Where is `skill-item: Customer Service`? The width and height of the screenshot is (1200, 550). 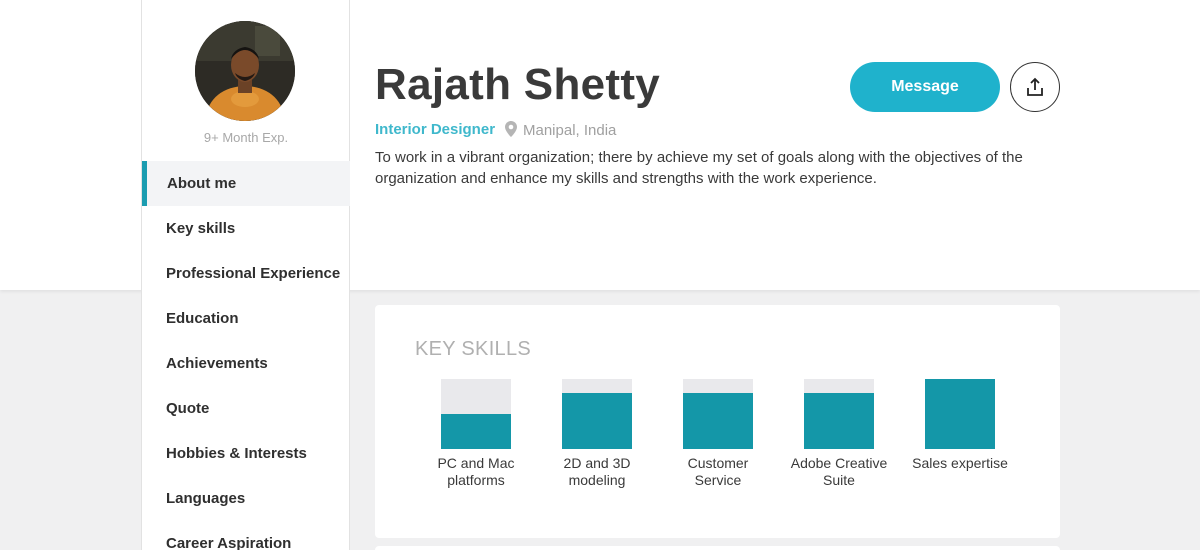 skill-item: Customer Service is located at coordinates (718, 434).